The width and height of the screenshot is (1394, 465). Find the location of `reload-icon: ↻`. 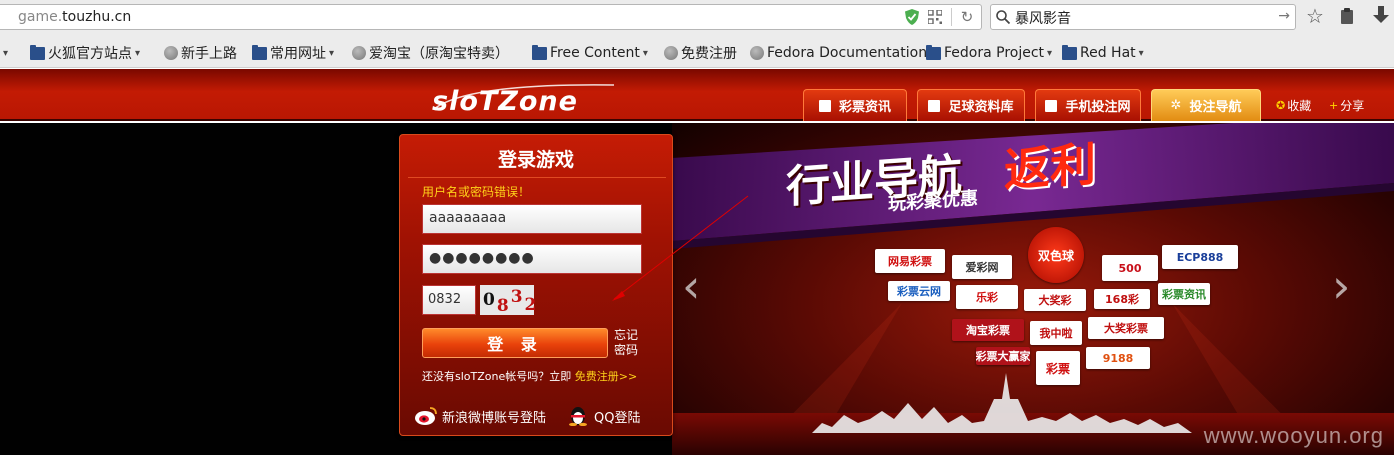

reload-icon: ↻ is located at coordinates (967, 17).